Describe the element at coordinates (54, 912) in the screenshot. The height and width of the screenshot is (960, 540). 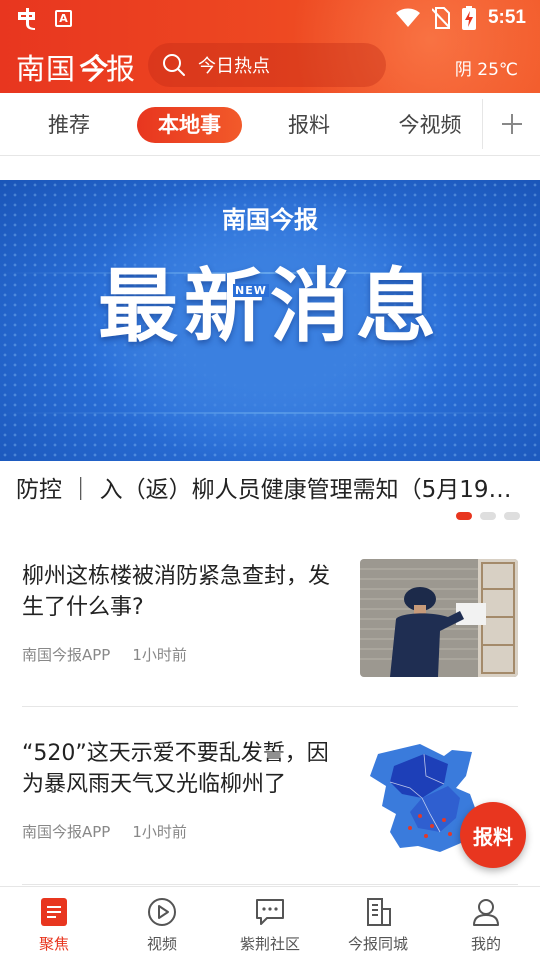
I see `news-icon` at that location.